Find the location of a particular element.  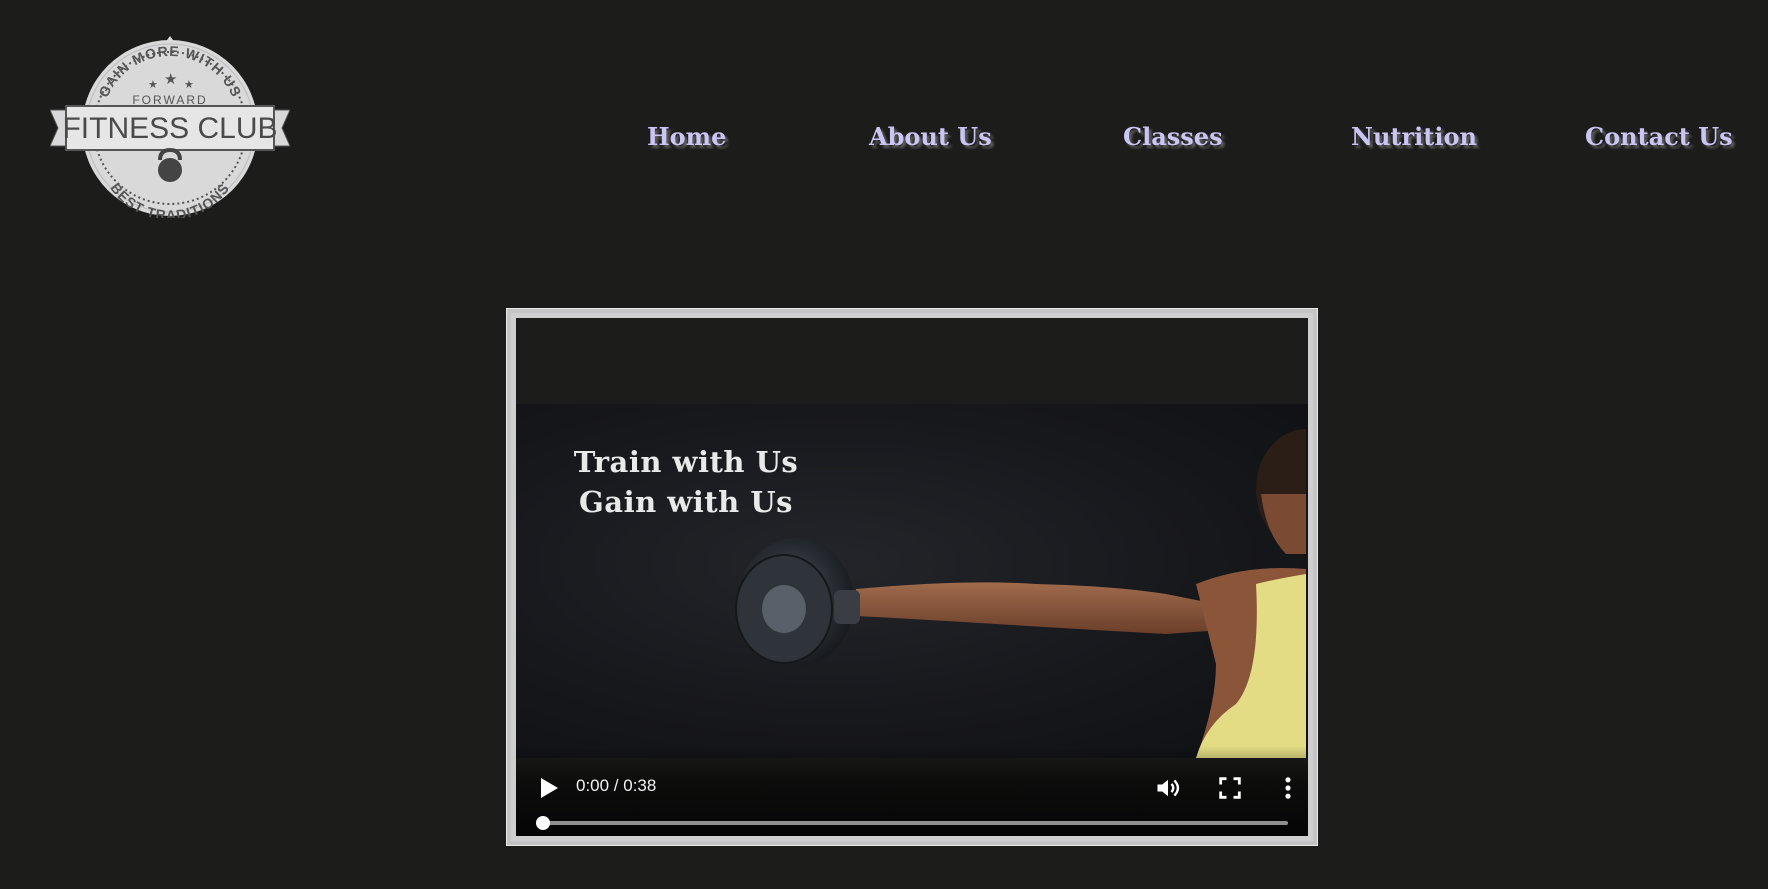

nav-classes: Classes is located at coordinates (1173, 136).